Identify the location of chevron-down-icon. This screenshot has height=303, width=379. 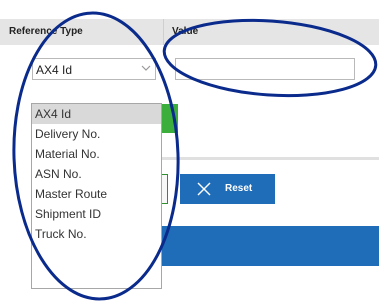
(146, 68).